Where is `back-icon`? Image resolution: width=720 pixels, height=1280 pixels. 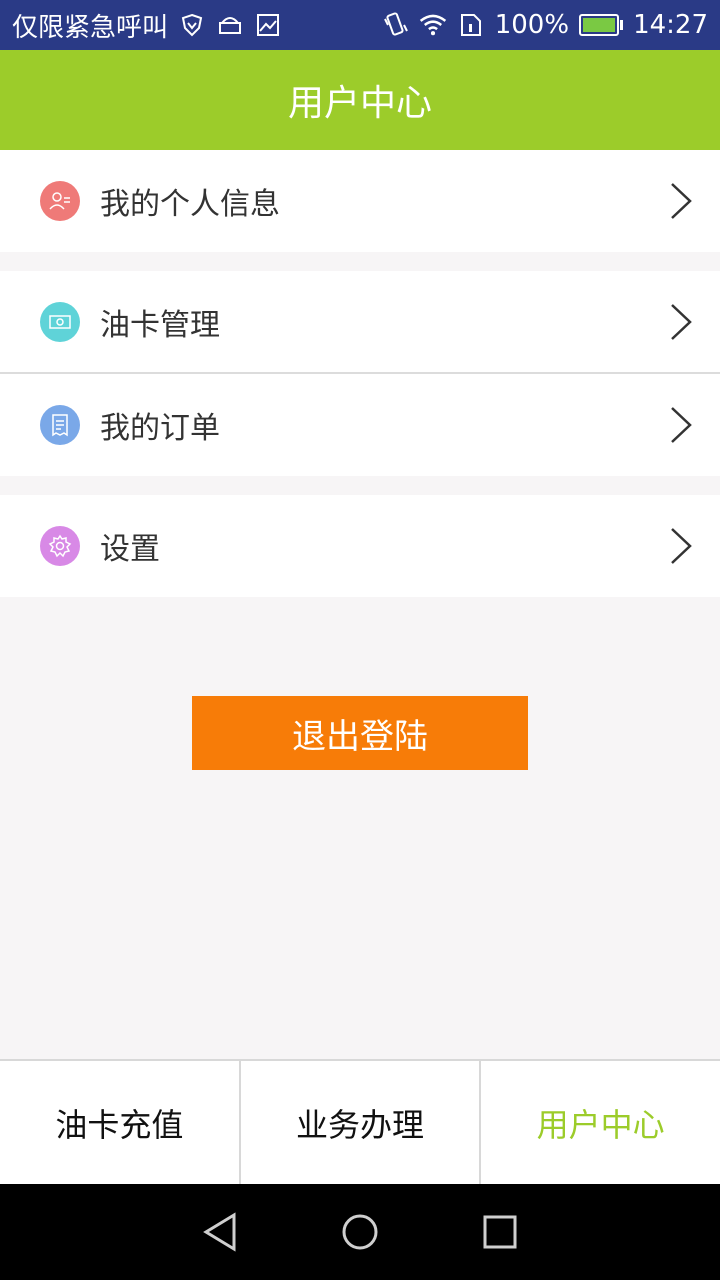
back-icon is located at coordinates (220, 1232).